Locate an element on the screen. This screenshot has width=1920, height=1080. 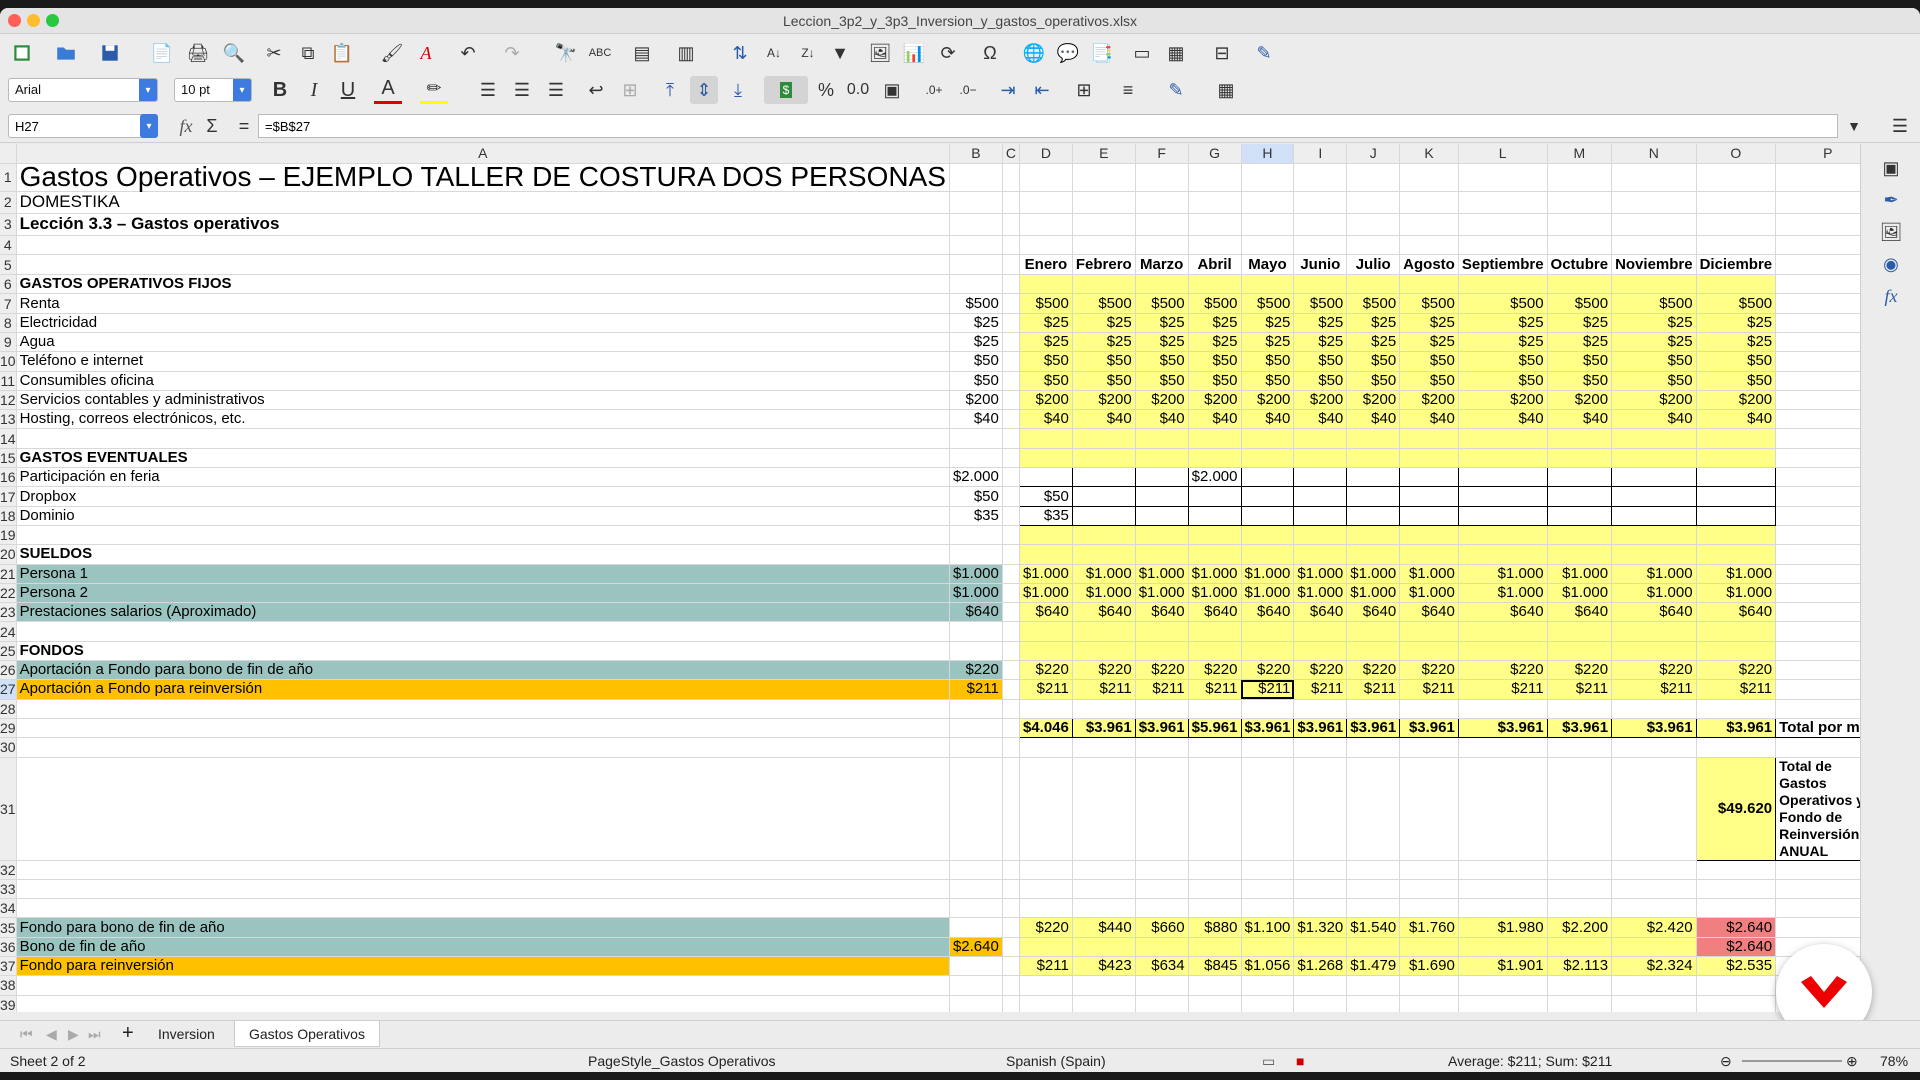
cell-n21: $1.000 is located at coordinates (1654, 574).